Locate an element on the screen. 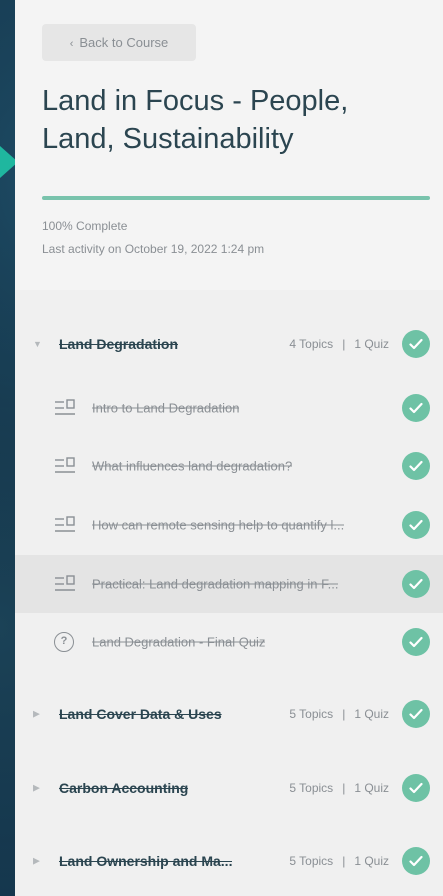 This screenshot has height=896, width=443. back-to-course-label: Back to Course is located at coordinates (124, 42).